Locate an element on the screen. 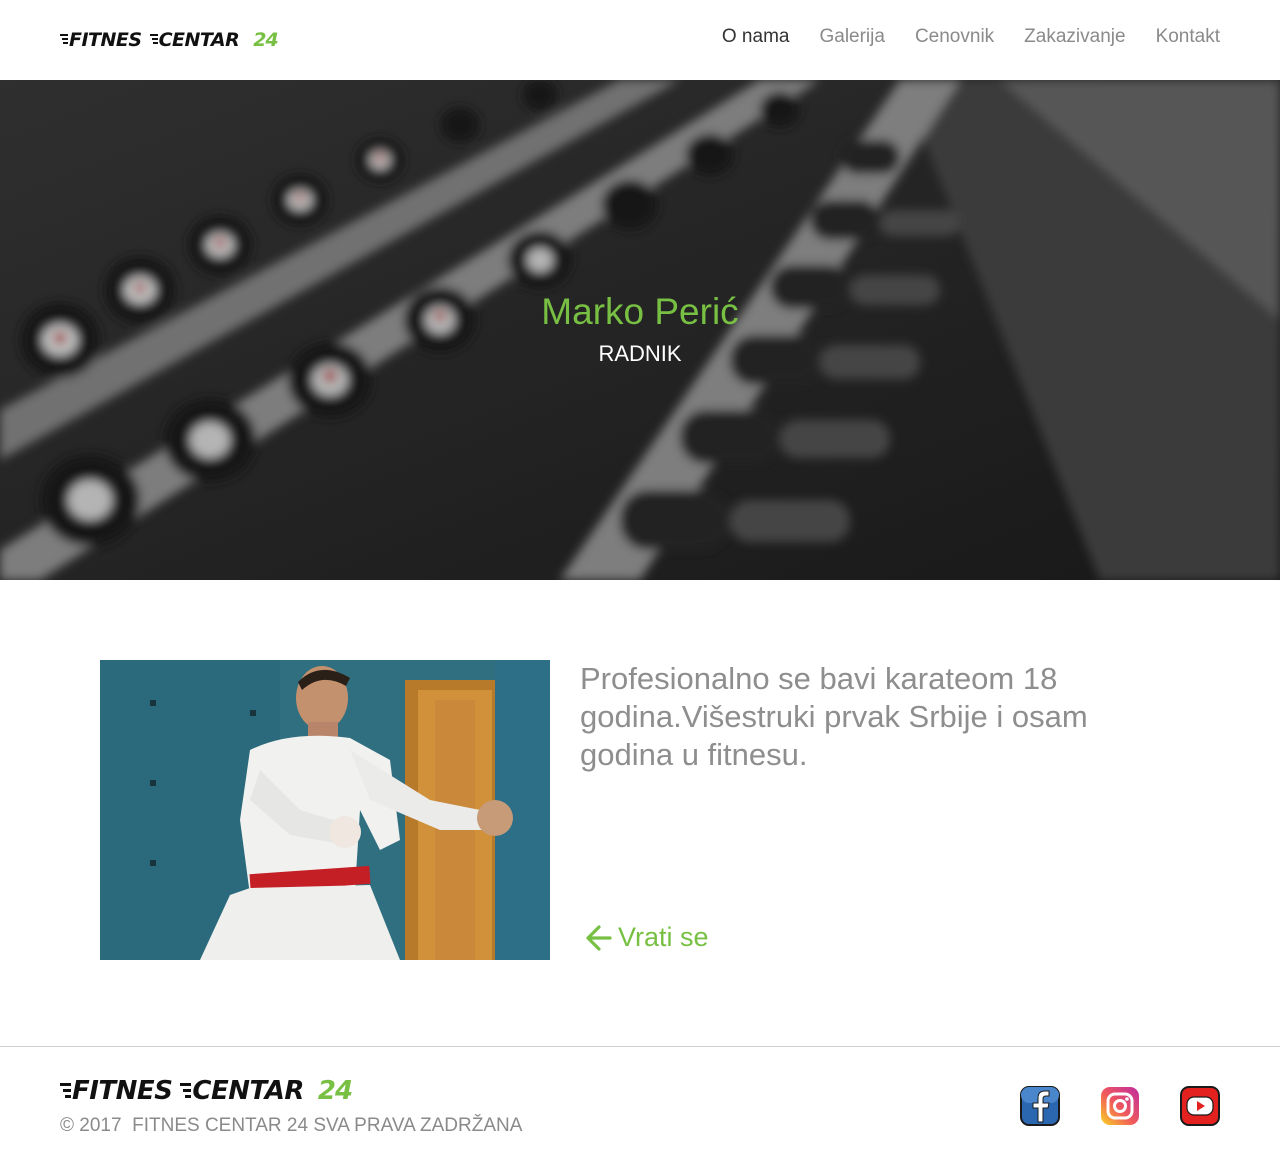 This screenshot has height=1167, width=1280. site-logo: FITNES CENTAR 24 is located at coordinates (169, 40).